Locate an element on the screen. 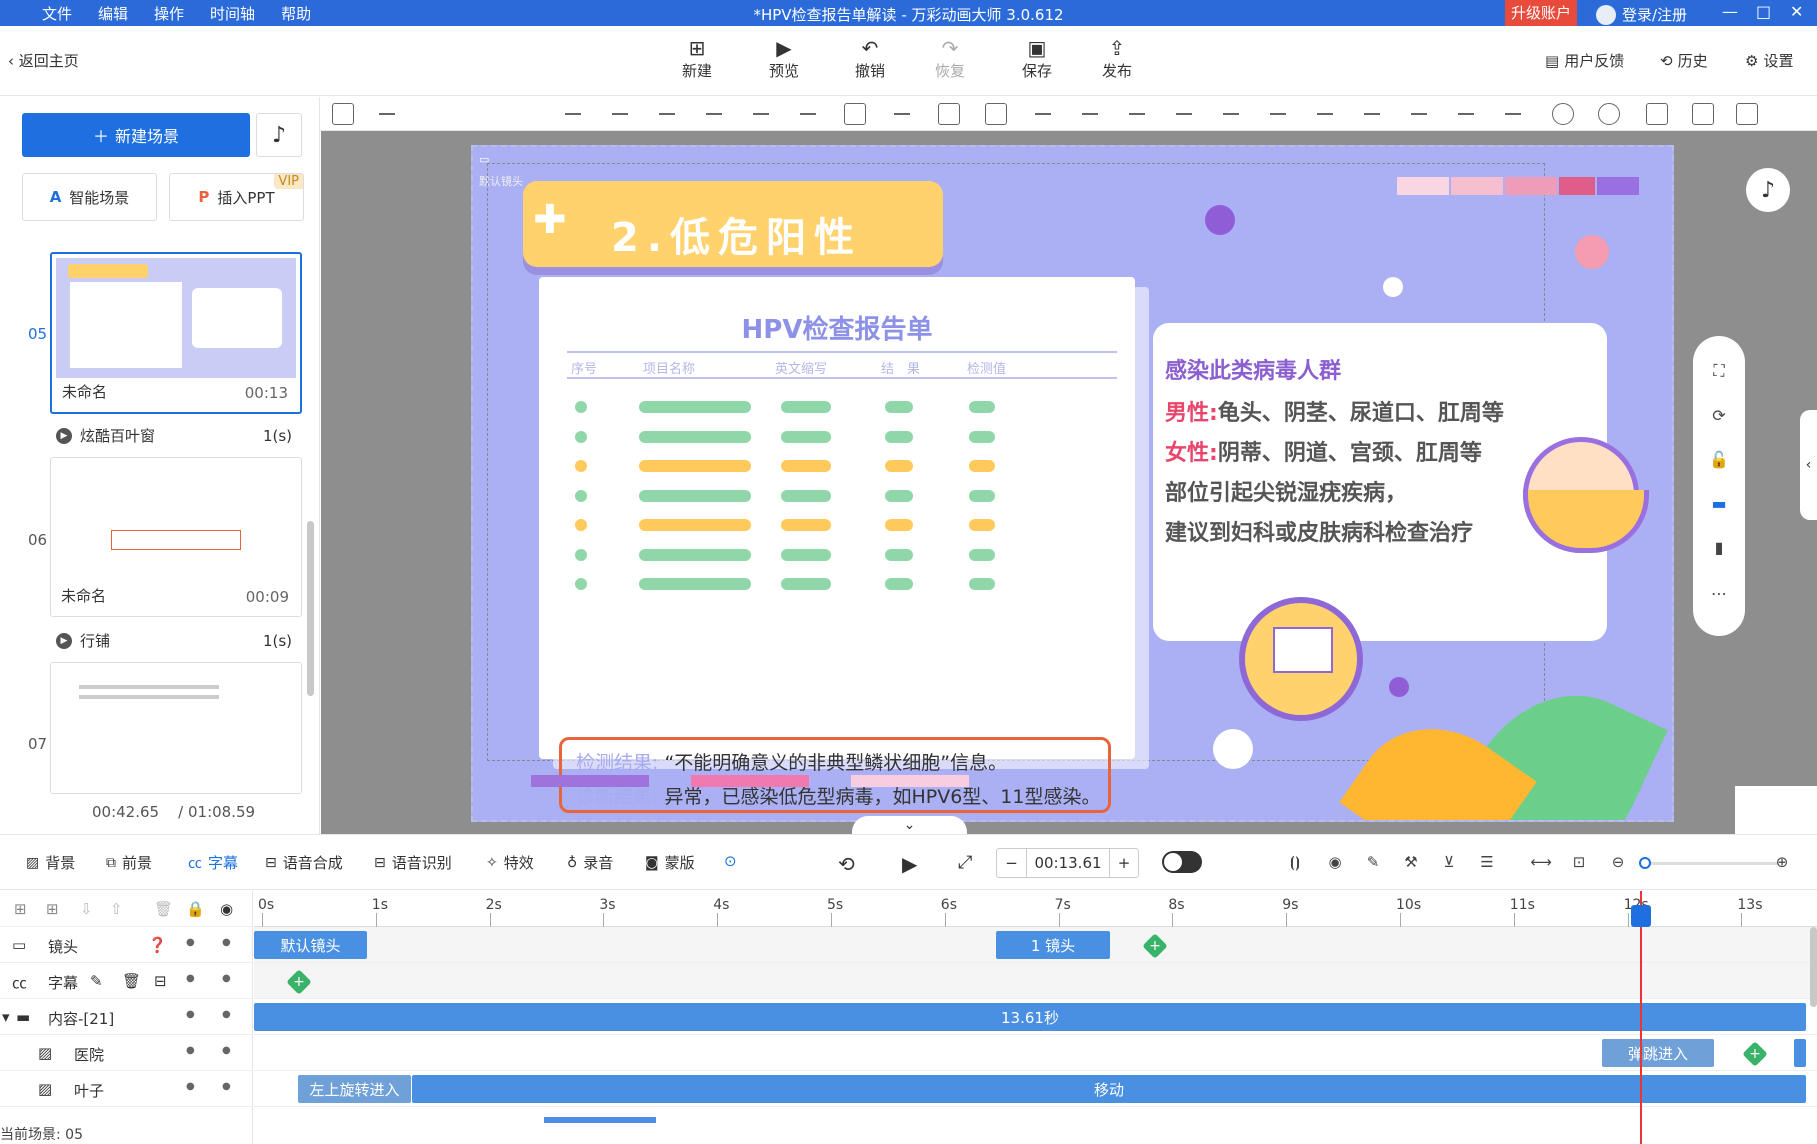  preview-button: ▶ 预览 is located at coordinates (784, 58).